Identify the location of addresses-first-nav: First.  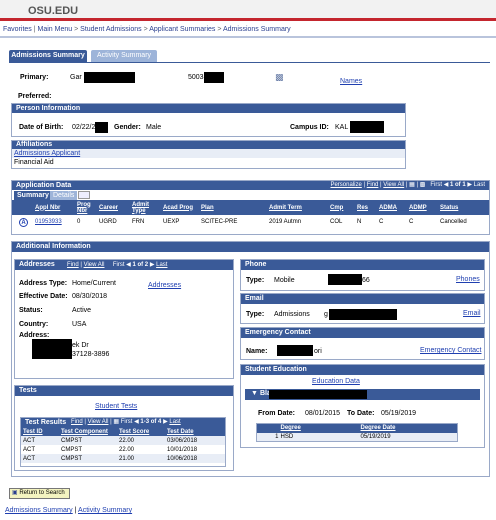
(119, 265).